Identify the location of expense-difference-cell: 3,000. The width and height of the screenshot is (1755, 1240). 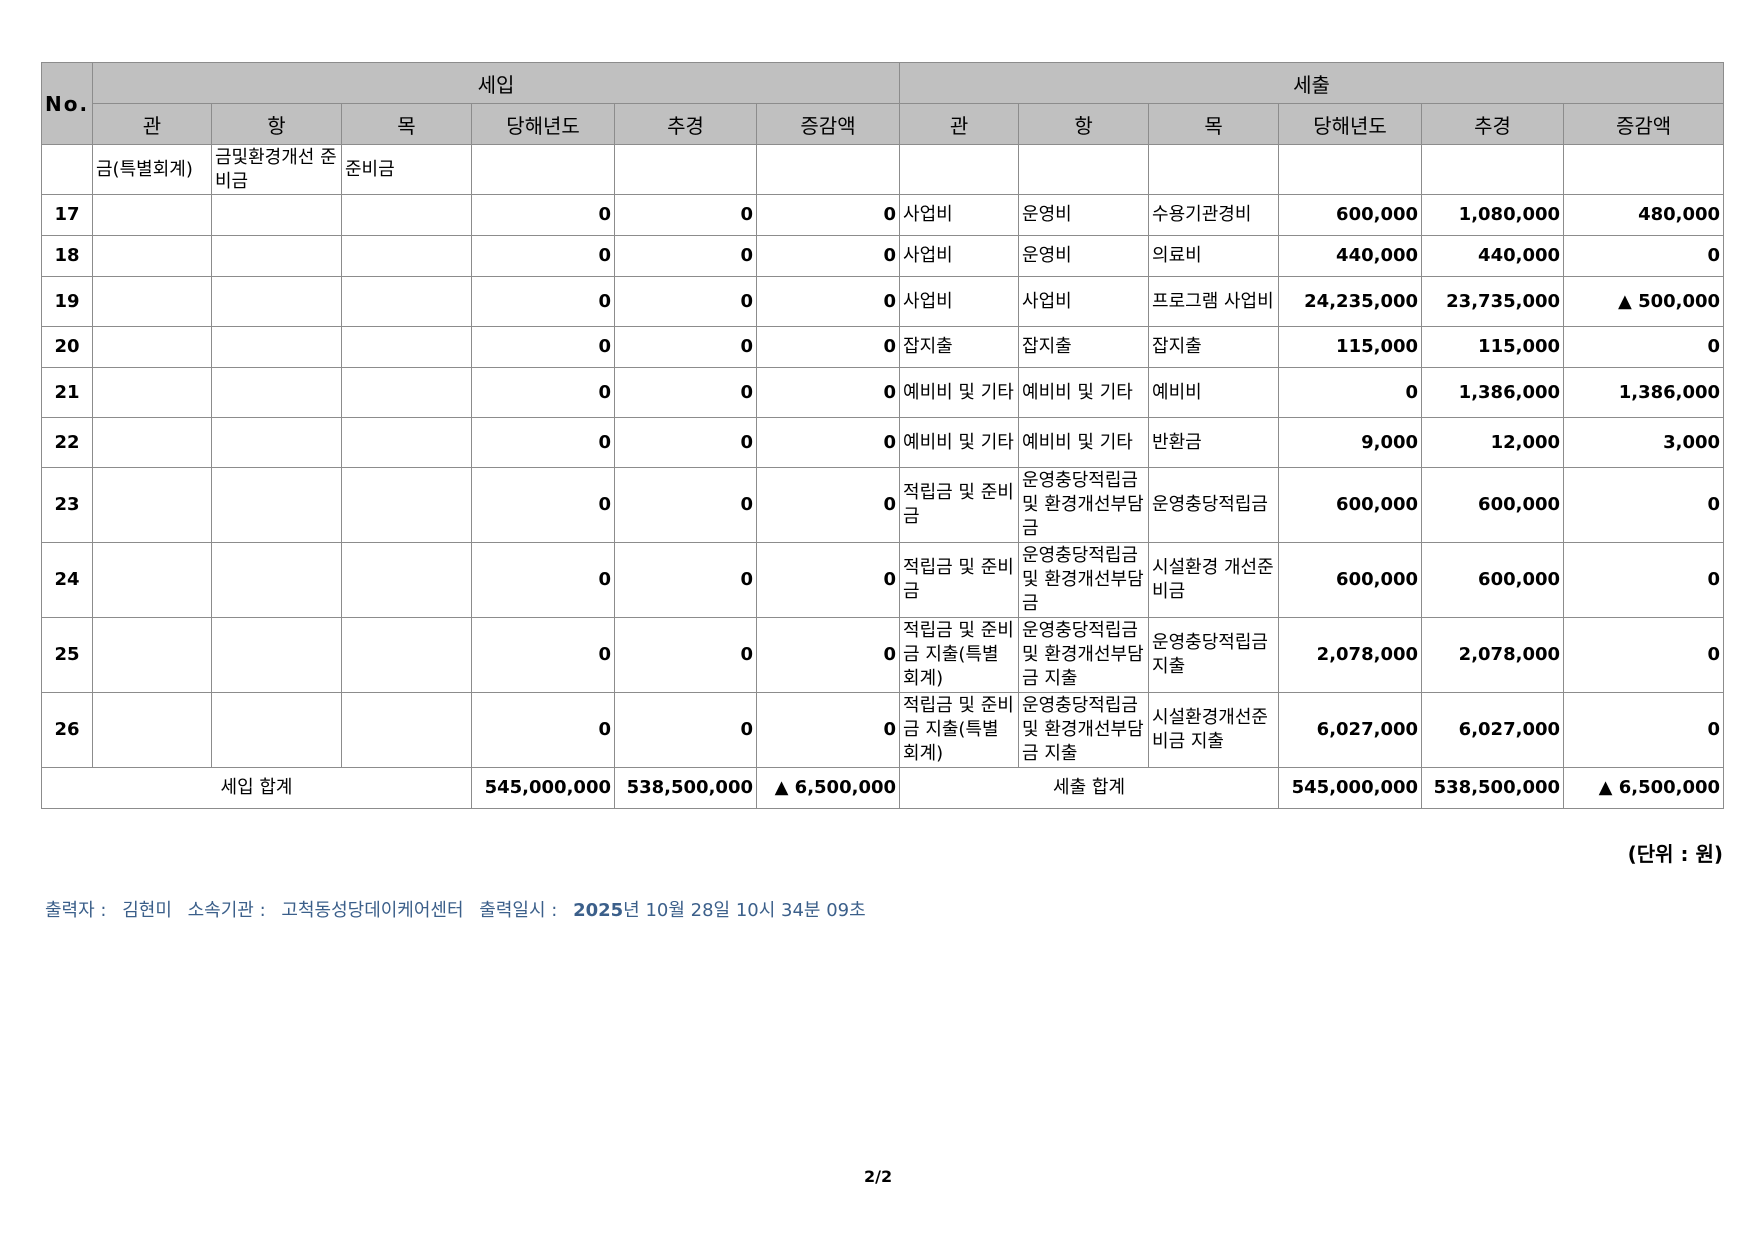
(1644, 442).